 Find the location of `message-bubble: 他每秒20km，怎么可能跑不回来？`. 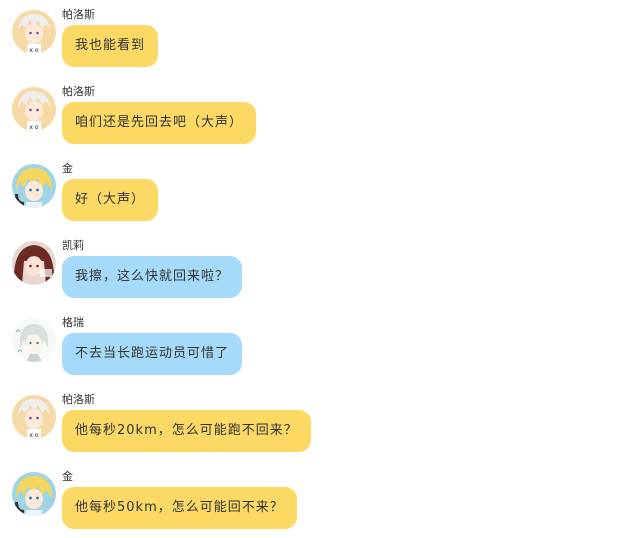

message-bubble: 他每秒20km，怎么可能跑不回来？ is located at coordinates (186, 431).